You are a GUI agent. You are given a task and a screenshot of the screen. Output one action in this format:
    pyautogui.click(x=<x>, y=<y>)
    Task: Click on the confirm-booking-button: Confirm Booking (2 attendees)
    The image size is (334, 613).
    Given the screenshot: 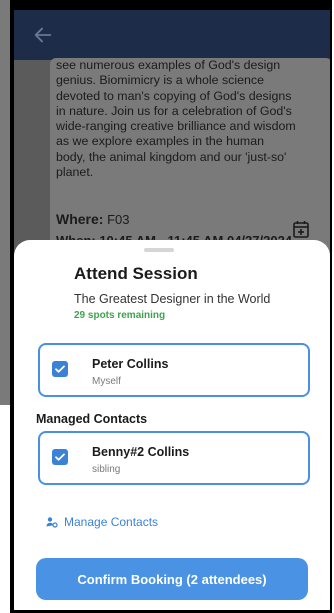 What is the action you would take?
    pyautogui.click(x=172, y=579)
    